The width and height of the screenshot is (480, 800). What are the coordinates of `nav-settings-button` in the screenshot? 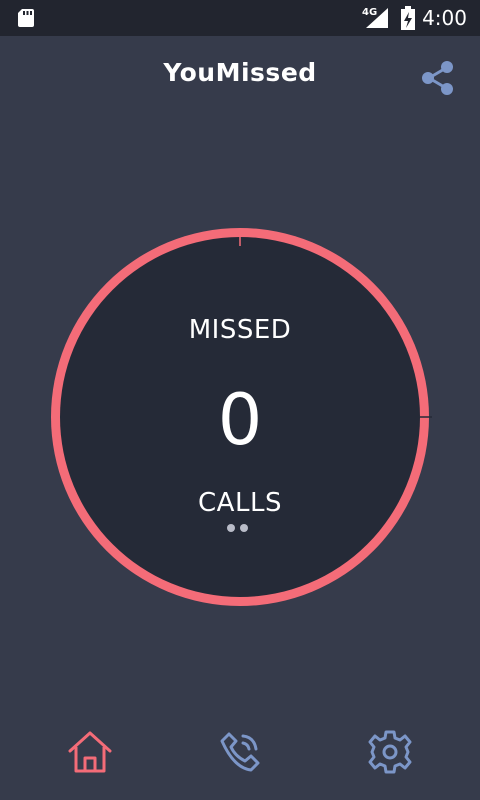 It's located at (390, 752).